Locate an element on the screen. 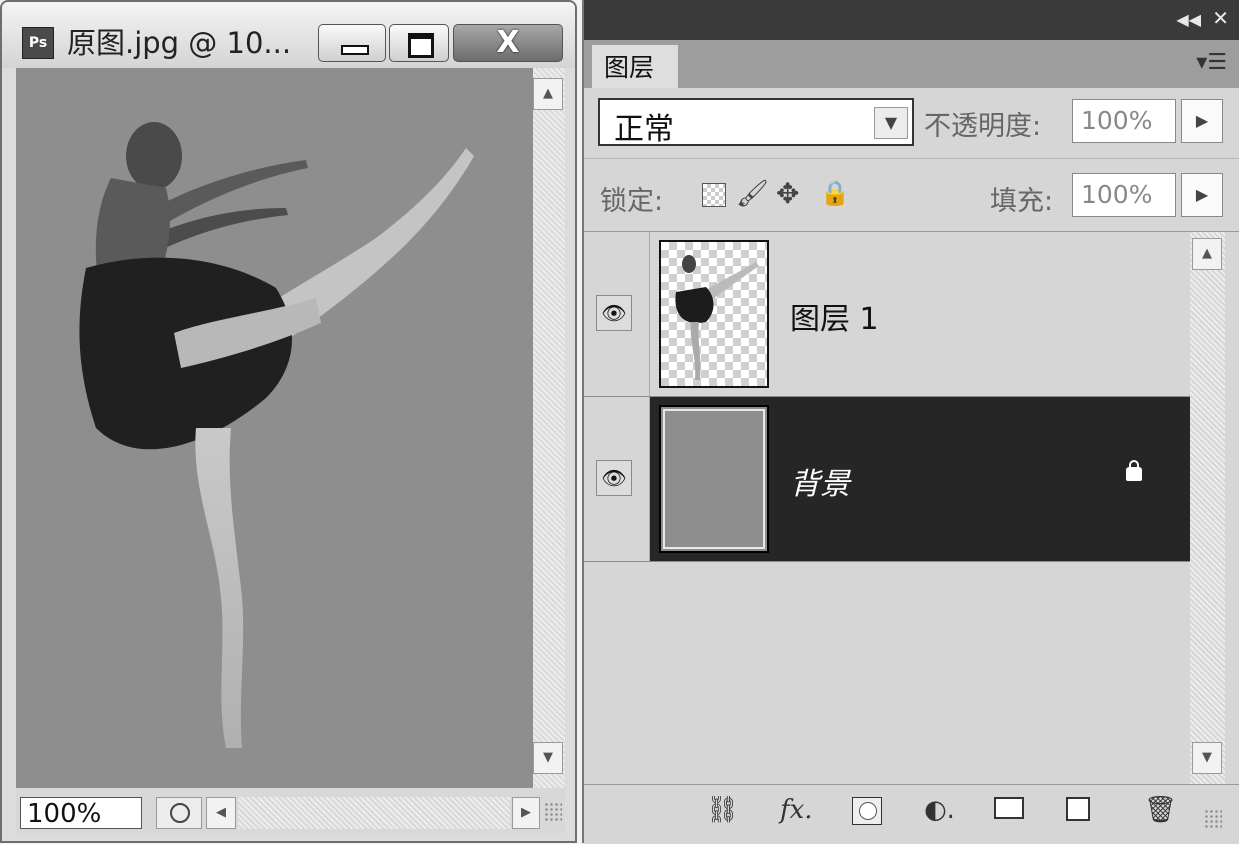  status-bar: 100% ◀ ▶ is located at coordinates (290, 810).